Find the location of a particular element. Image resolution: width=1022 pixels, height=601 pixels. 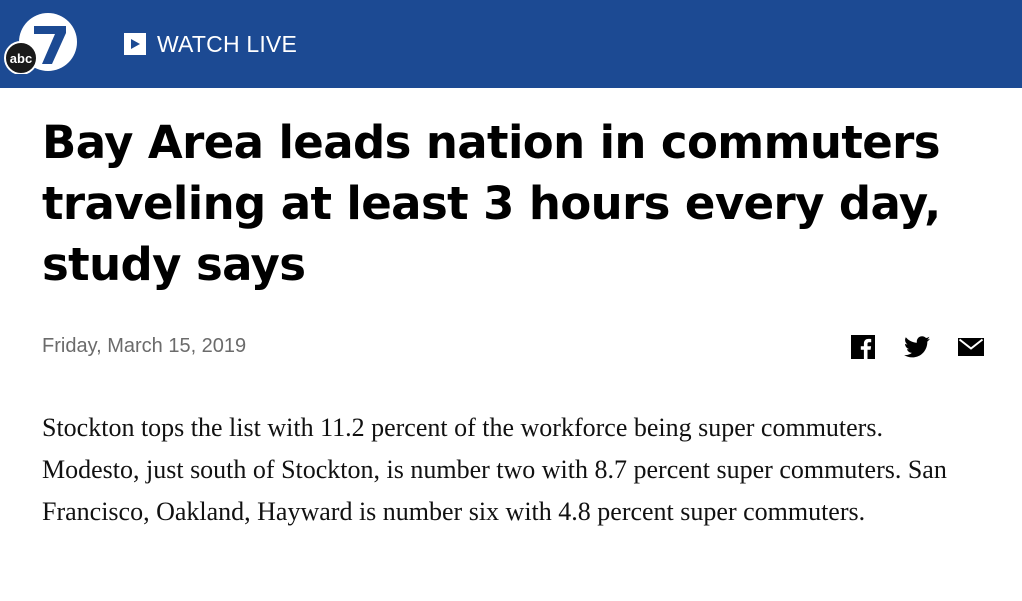

article-date: Friday, March 15, 2019 is located at coordinates (144, 346).